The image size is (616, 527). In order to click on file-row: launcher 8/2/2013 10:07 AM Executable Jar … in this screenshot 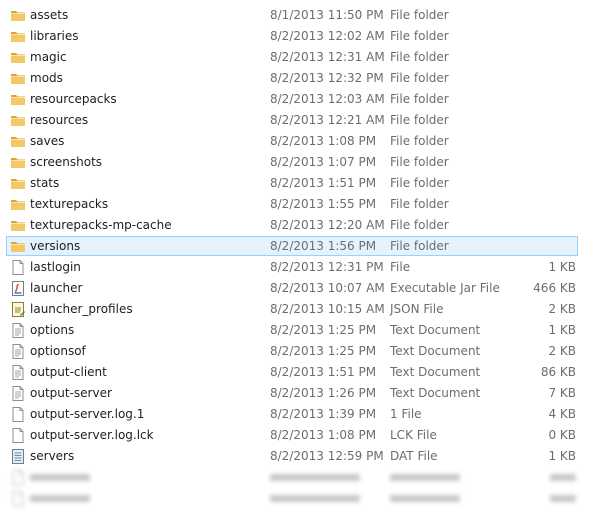, I will do `click(308, 288)`.